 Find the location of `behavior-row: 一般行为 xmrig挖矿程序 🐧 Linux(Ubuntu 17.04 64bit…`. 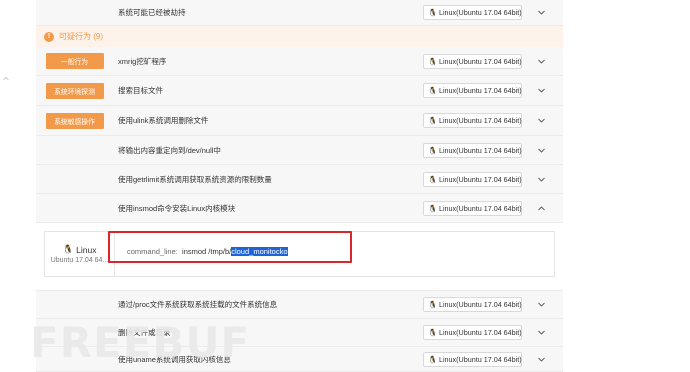

behavior-row: 一般行为 xmrig挖矿程序 🐧 Linux(Ubuntu 17.04 64bit… is located at coordinates (299, 61).